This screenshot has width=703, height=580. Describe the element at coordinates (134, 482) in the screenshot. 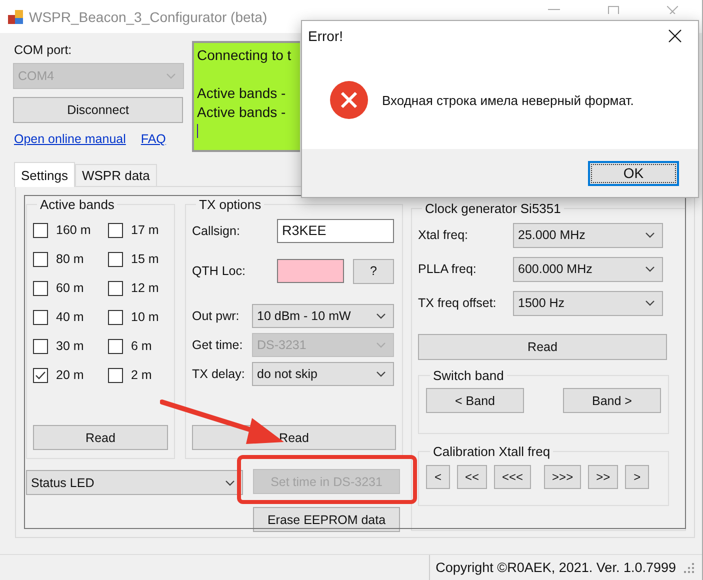

I see `dropdown: Status LED` at that location.